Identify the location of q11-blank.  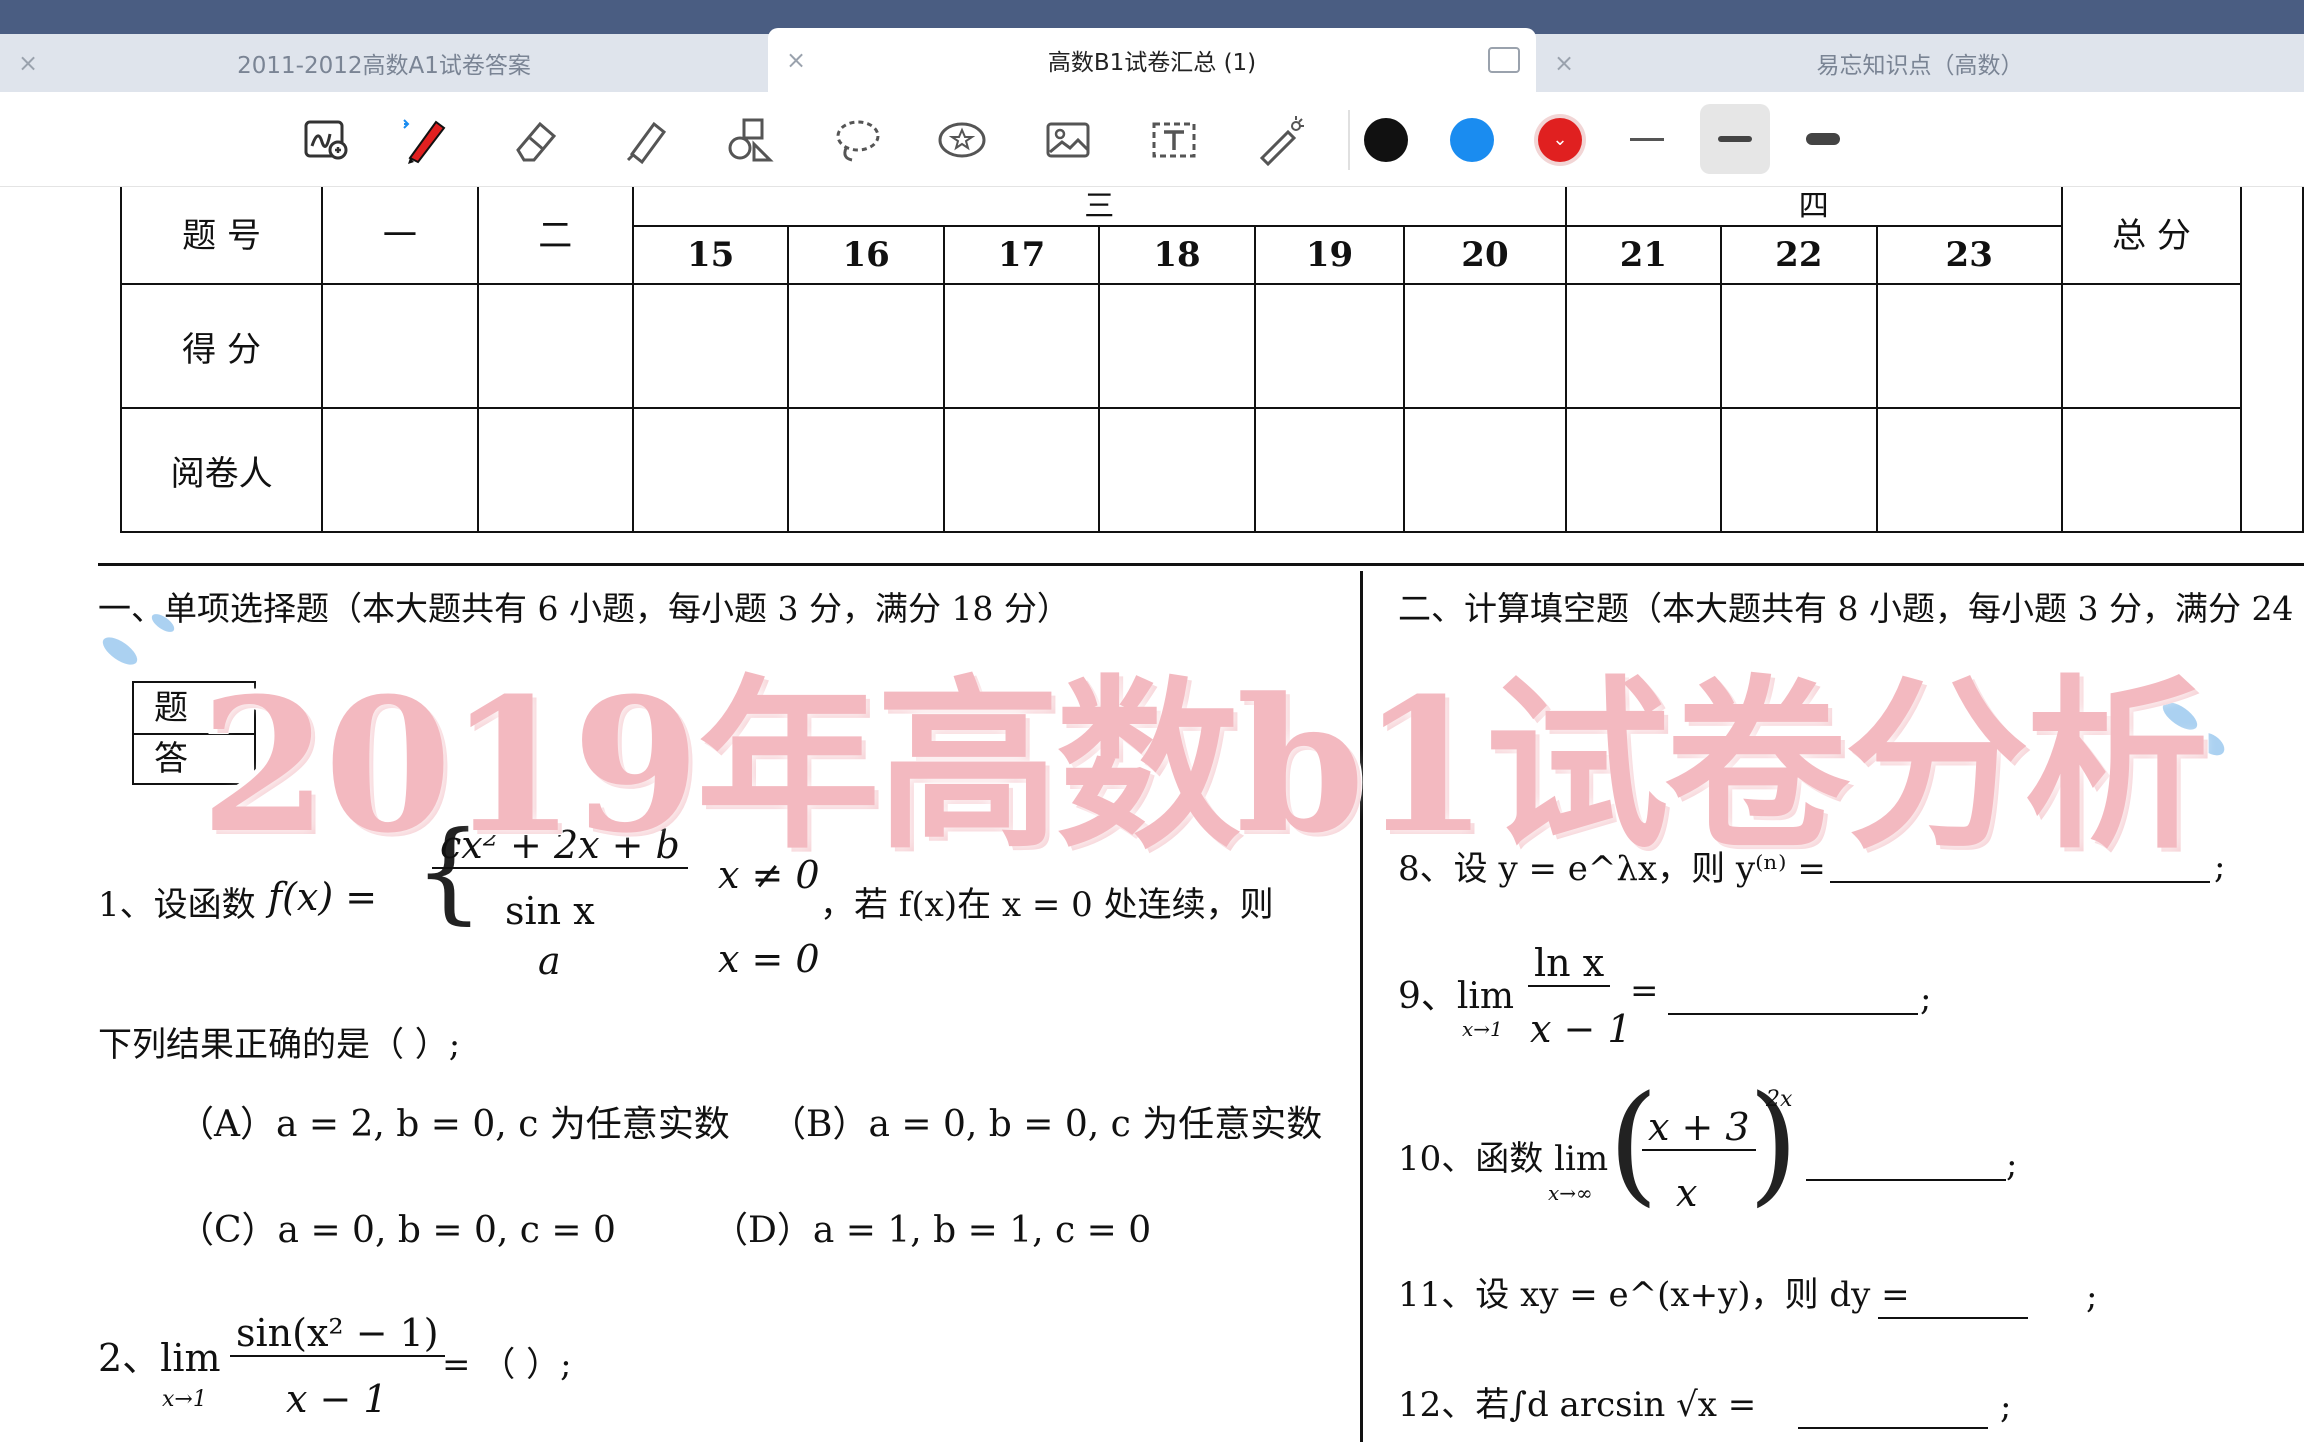
(1953, 1318).